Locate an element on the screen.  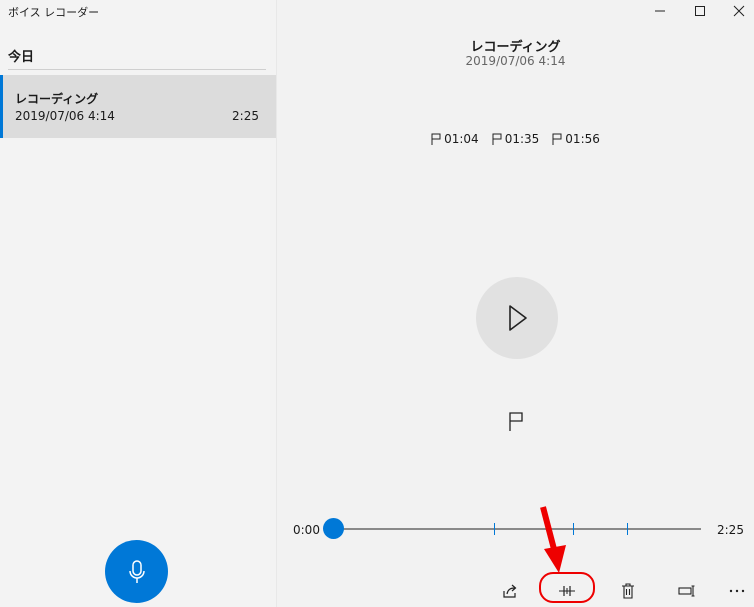
record-button is located at coordinates (136, 571).